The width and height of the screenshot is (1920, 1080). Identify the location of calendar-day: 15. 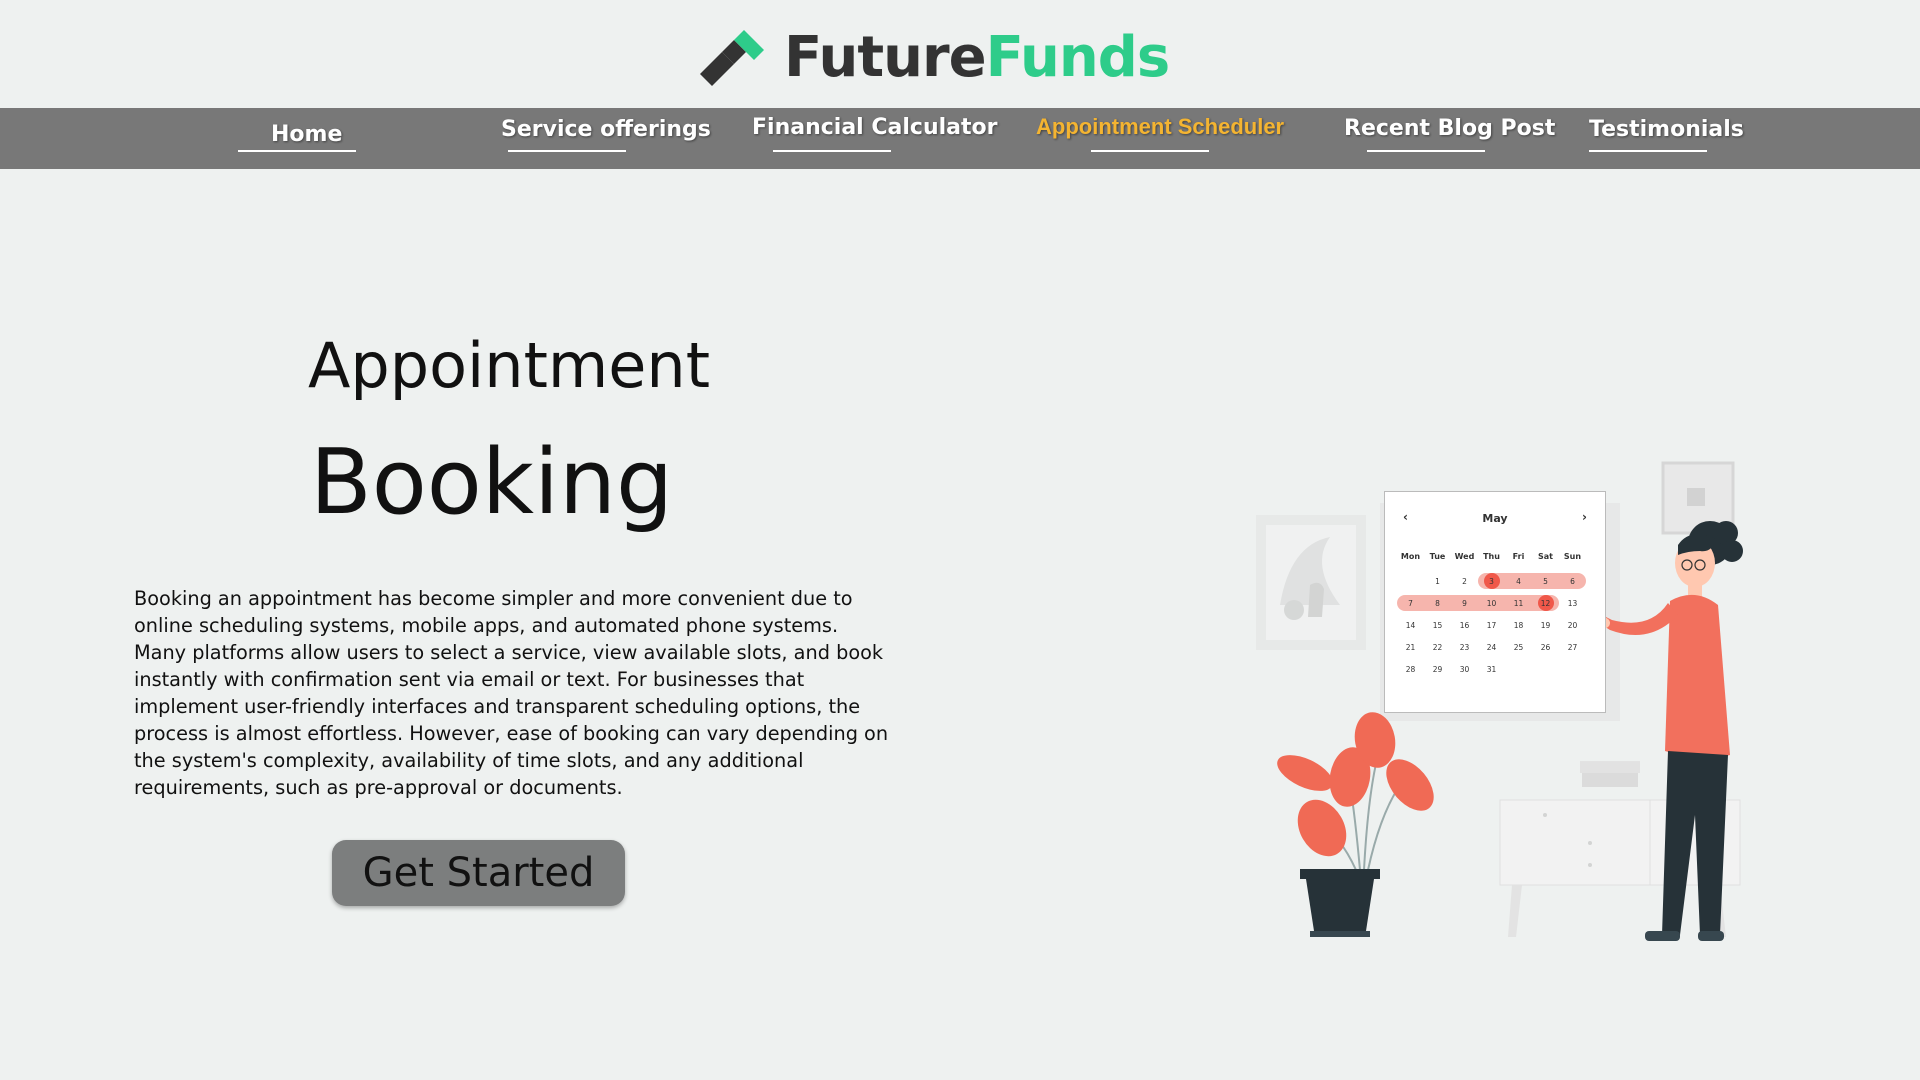
(1437, 625).